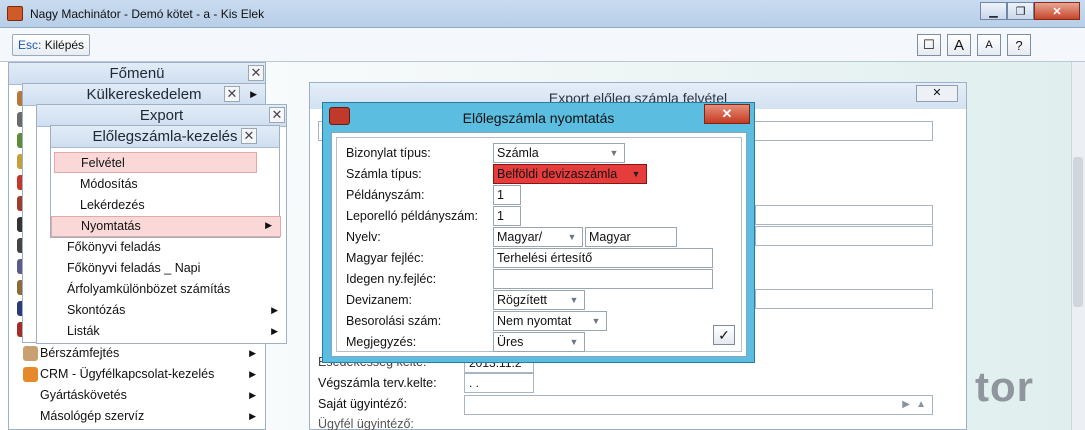 The width and height of the screenshot is (1085, 430). I want to click on language-select: Magyar/ ▼, so click(538, 237).